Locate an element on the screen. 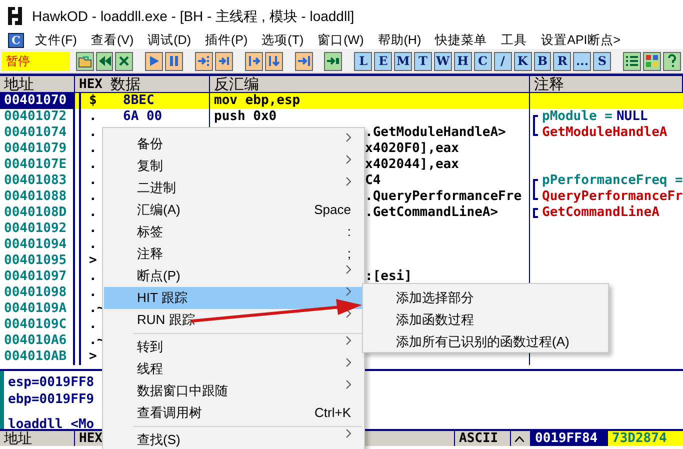 This screenshot has width=683, height=449. step-over-icon is located at coordinates (223, 61).